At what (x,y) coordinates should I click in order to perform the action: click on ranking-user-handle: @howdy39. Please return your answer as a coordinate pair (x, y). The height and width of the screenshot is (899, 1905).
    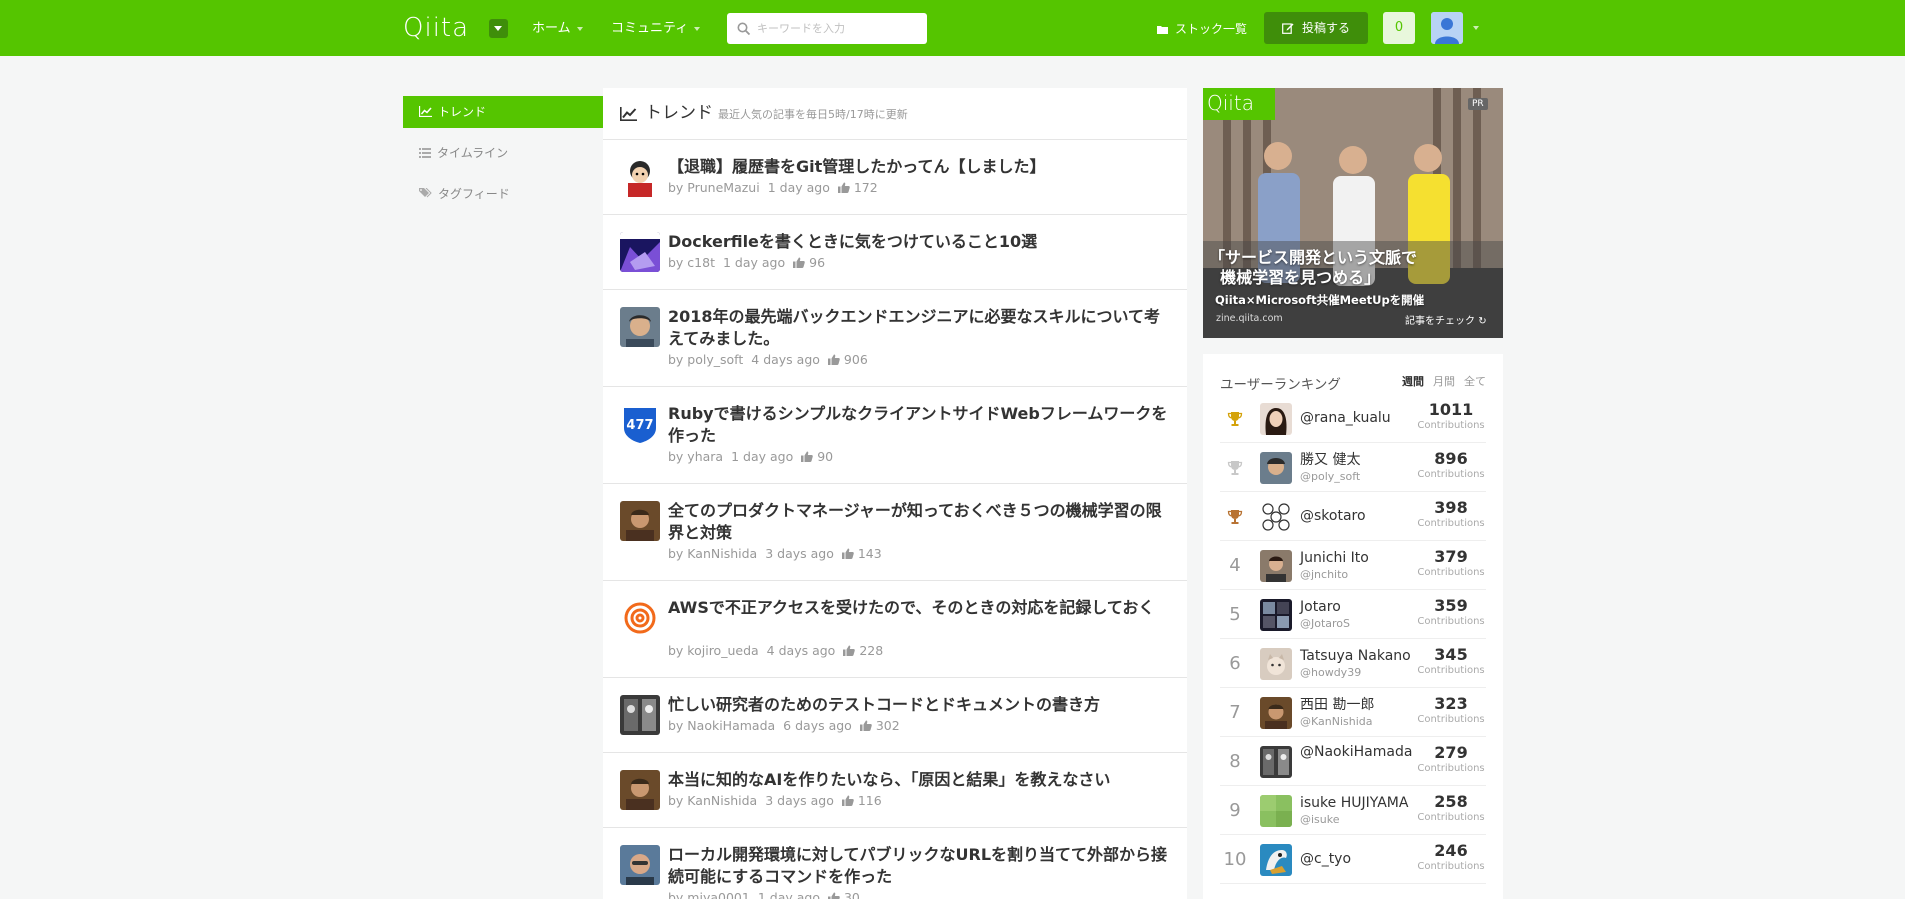
    Looking at the image, I should click on (1331, 672).